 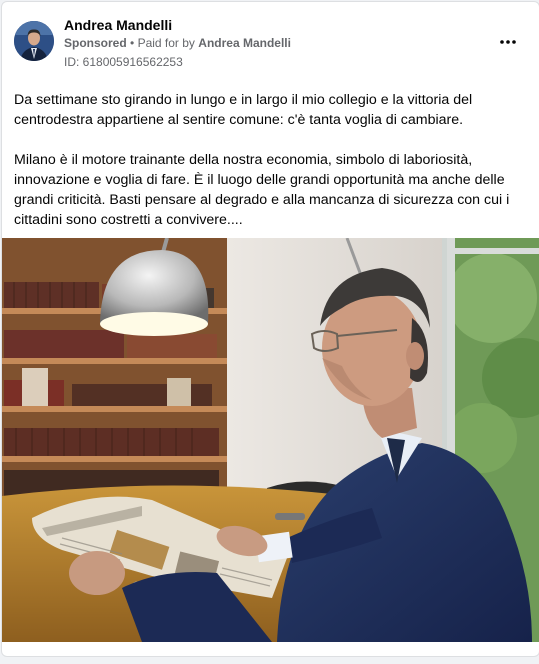 I want to click on author-avatar, so click(x=34, y=41).